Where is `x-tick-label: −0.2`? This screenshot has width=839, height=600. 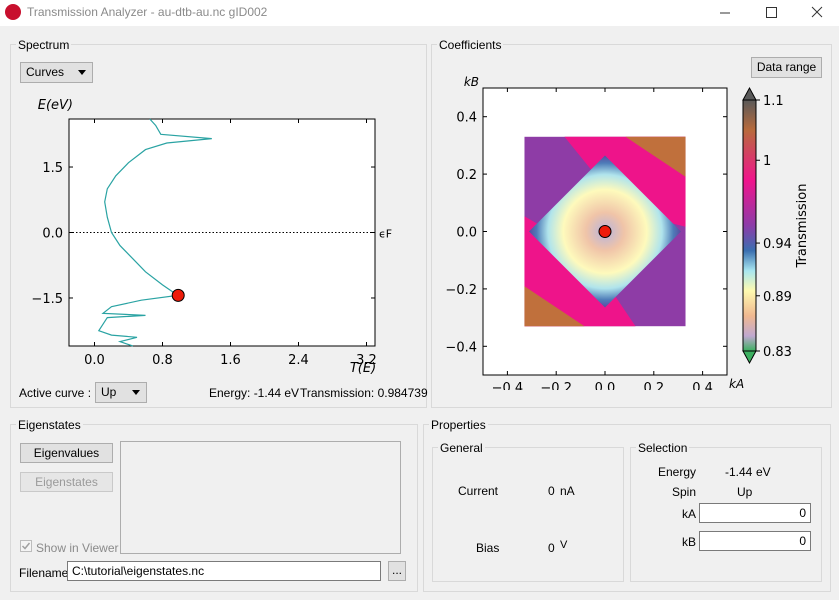 x-tick-label: −0.2 is located at coordinates (556, 385).